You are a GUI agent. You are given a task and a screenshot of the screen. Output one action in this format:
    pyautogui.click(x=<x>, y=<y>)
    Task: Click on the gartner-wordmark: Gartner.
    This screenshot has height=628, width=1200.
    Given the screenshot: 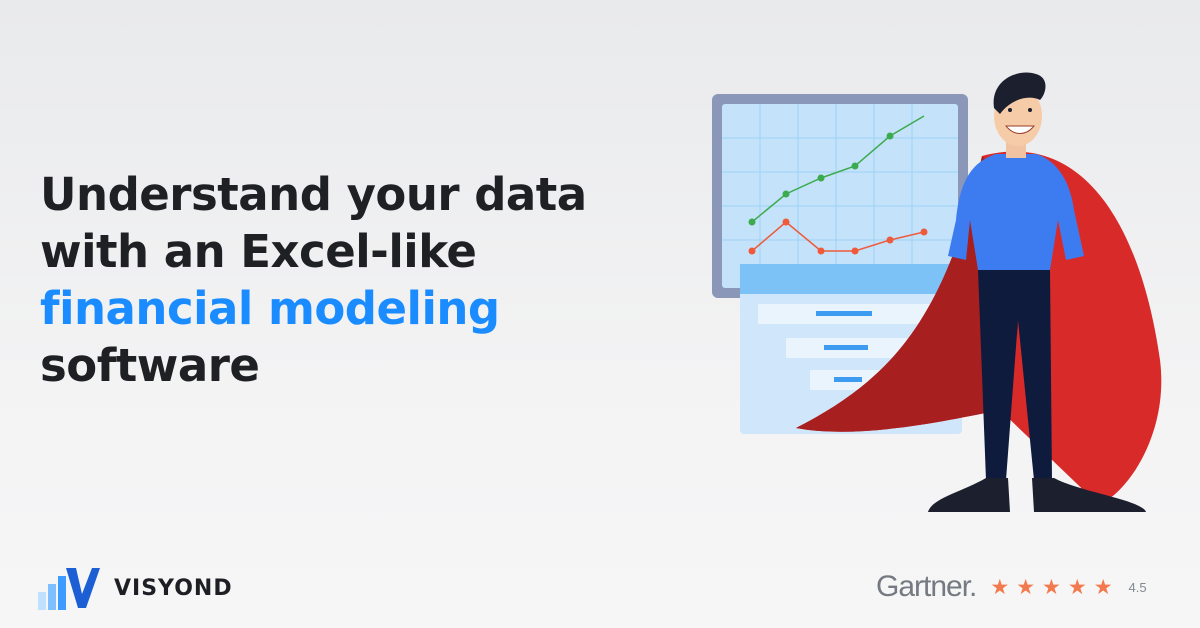 What is the action you would take?
    pyautogui.click(x=926, y=586)
    